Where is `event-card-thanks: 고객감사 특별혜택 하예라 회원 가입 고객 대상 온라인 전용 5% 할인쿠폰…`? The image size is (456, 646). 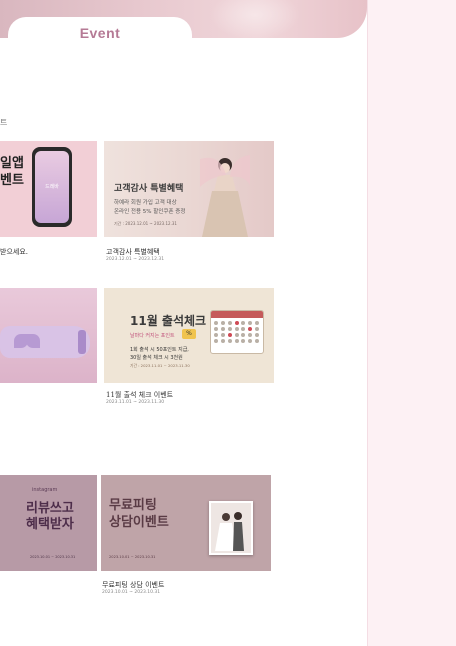
event-card-thanks: 고객감사 특별혜택 하예라 회원 가입 고객 대상 온라인 전용 5% 할인쿠폰… is located at coordinates (189, 189).